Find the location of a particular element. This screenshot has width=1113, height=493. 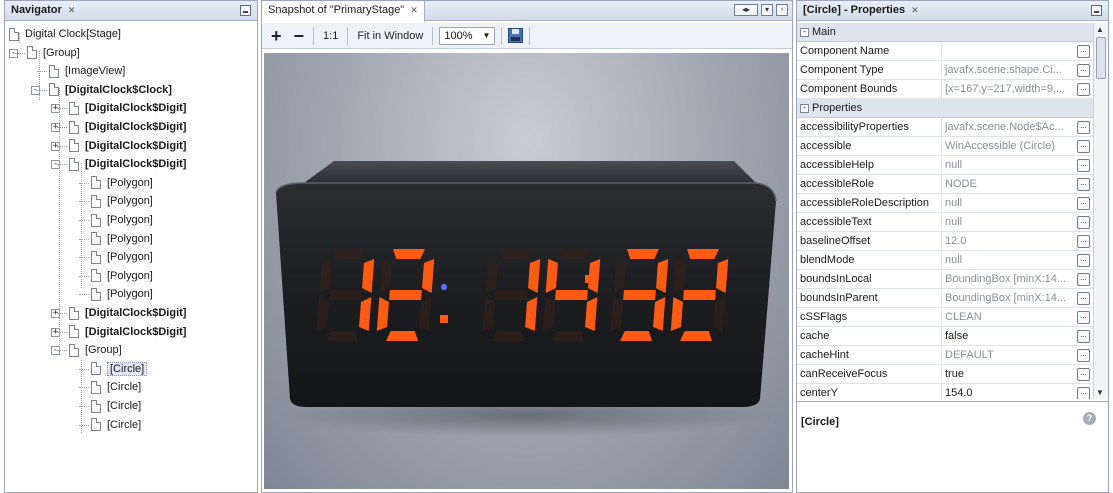

property-category: - Properties is located at coordinates (945, 108).